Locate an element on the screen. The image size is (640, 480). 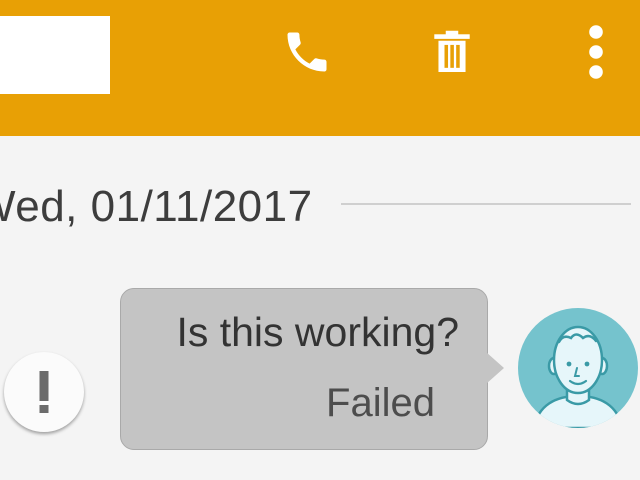
call-button is located at coordinates (307, 52).